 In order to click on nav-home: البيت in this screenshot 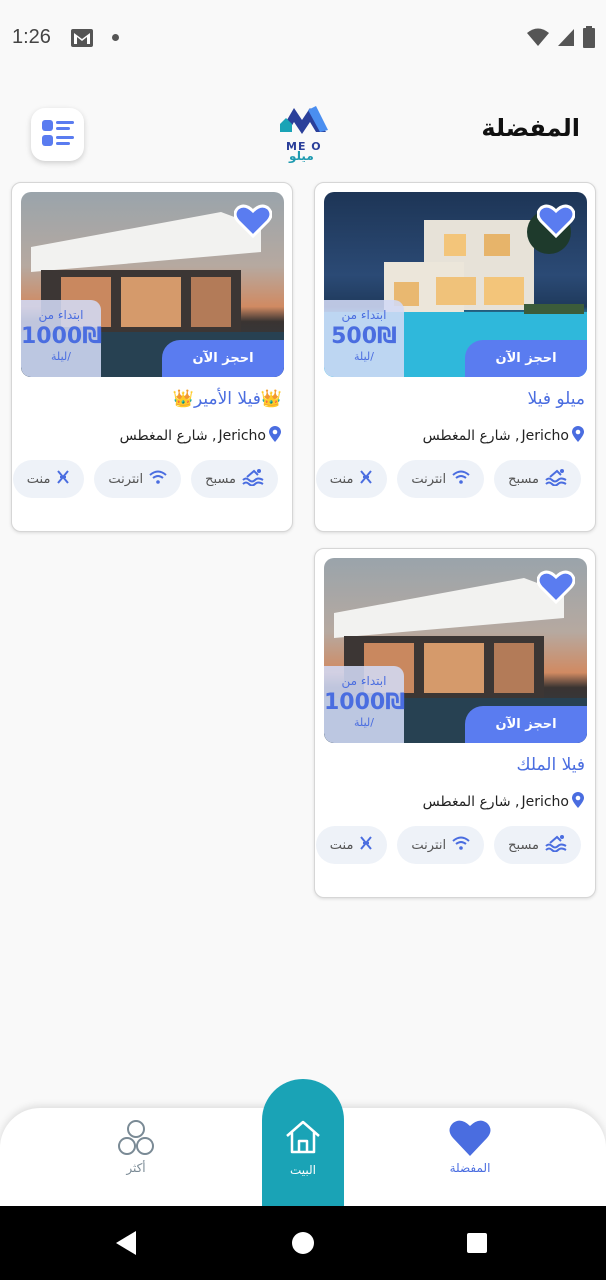, I will do `click(303, 1142)`.